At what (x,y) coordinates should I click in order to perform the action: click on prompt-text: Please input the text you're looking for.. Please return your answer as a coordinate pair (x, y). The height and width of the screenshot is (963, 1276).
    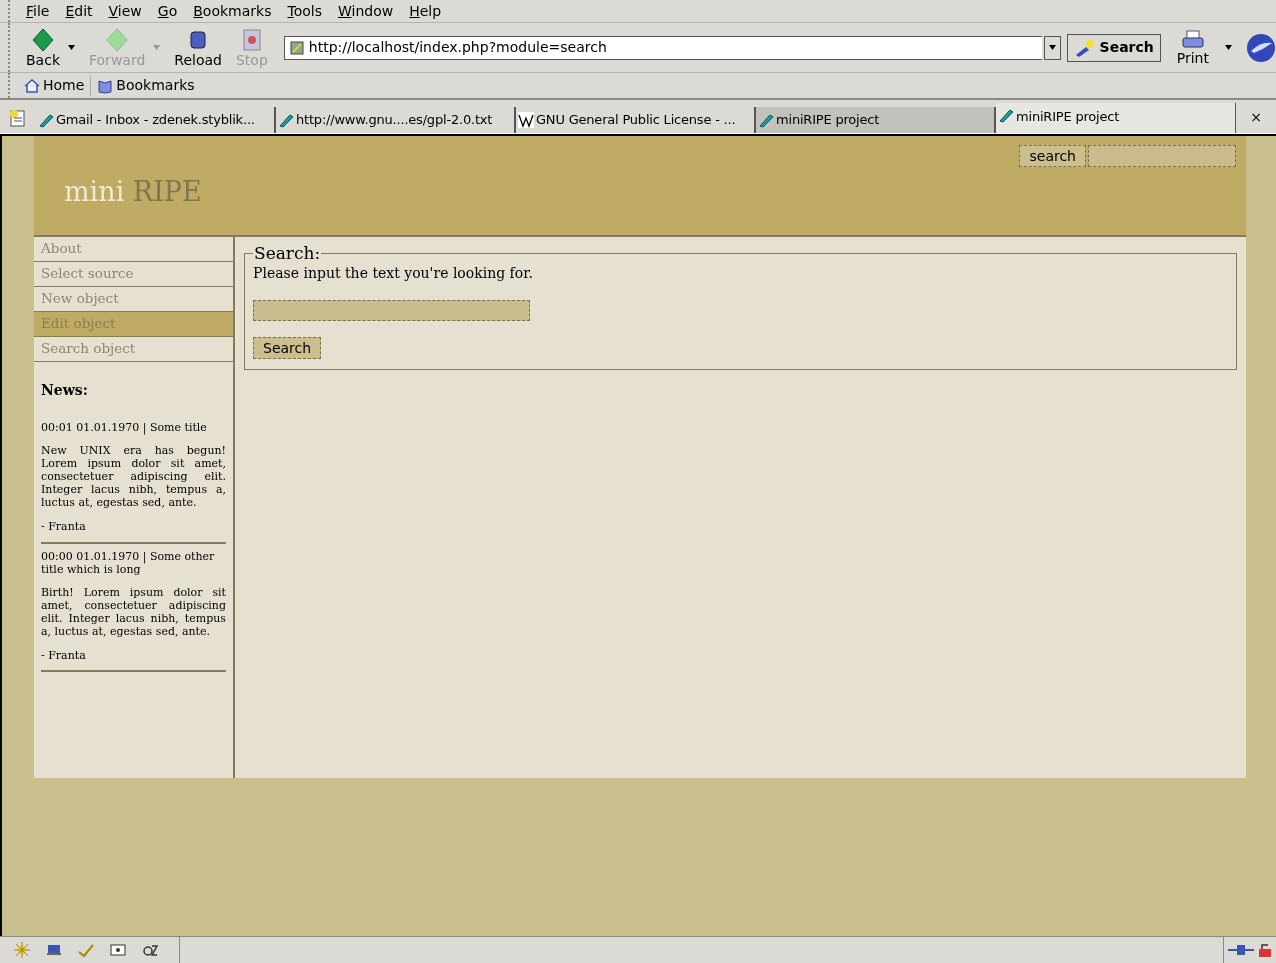
    Looking at the image, I should click on (393, 273).